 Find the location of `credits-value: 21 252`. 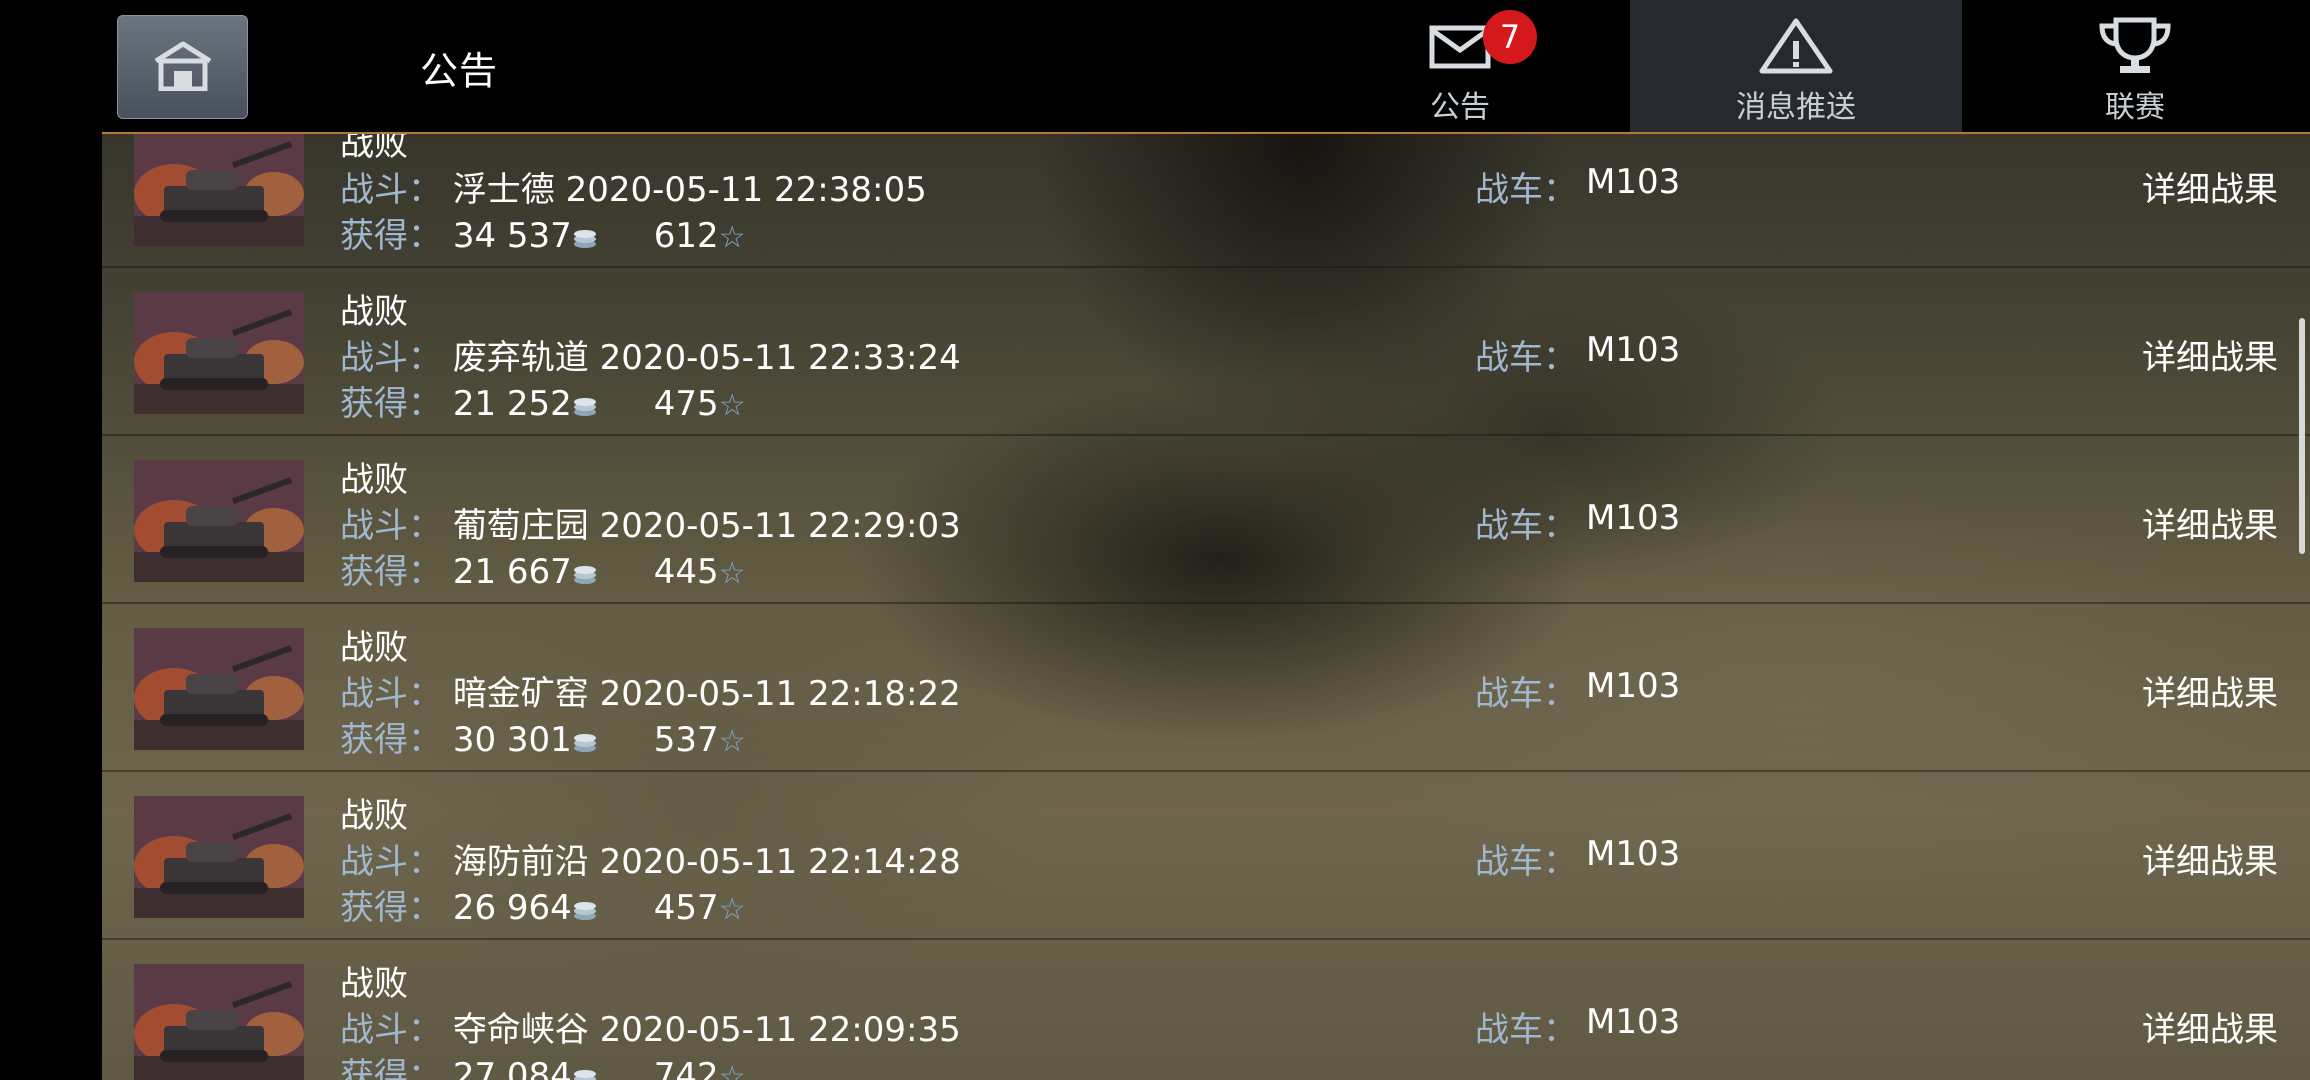

credits-value: 21 252 is located at coordinates (512, 404).